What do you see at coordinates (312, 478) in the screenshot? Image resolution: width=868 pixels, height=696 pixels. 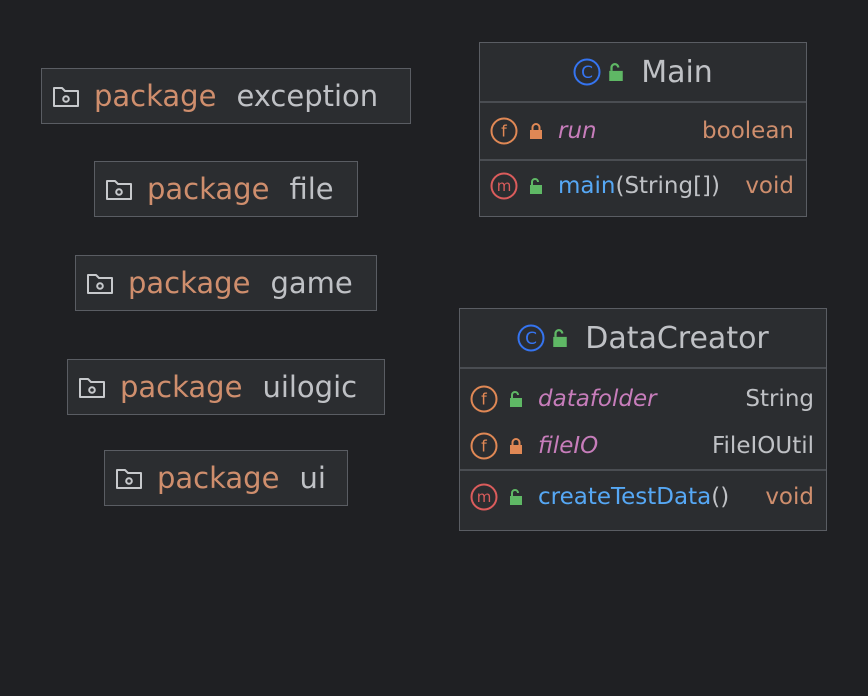 I see `package-name: ui` at bounding box center [312, 478].